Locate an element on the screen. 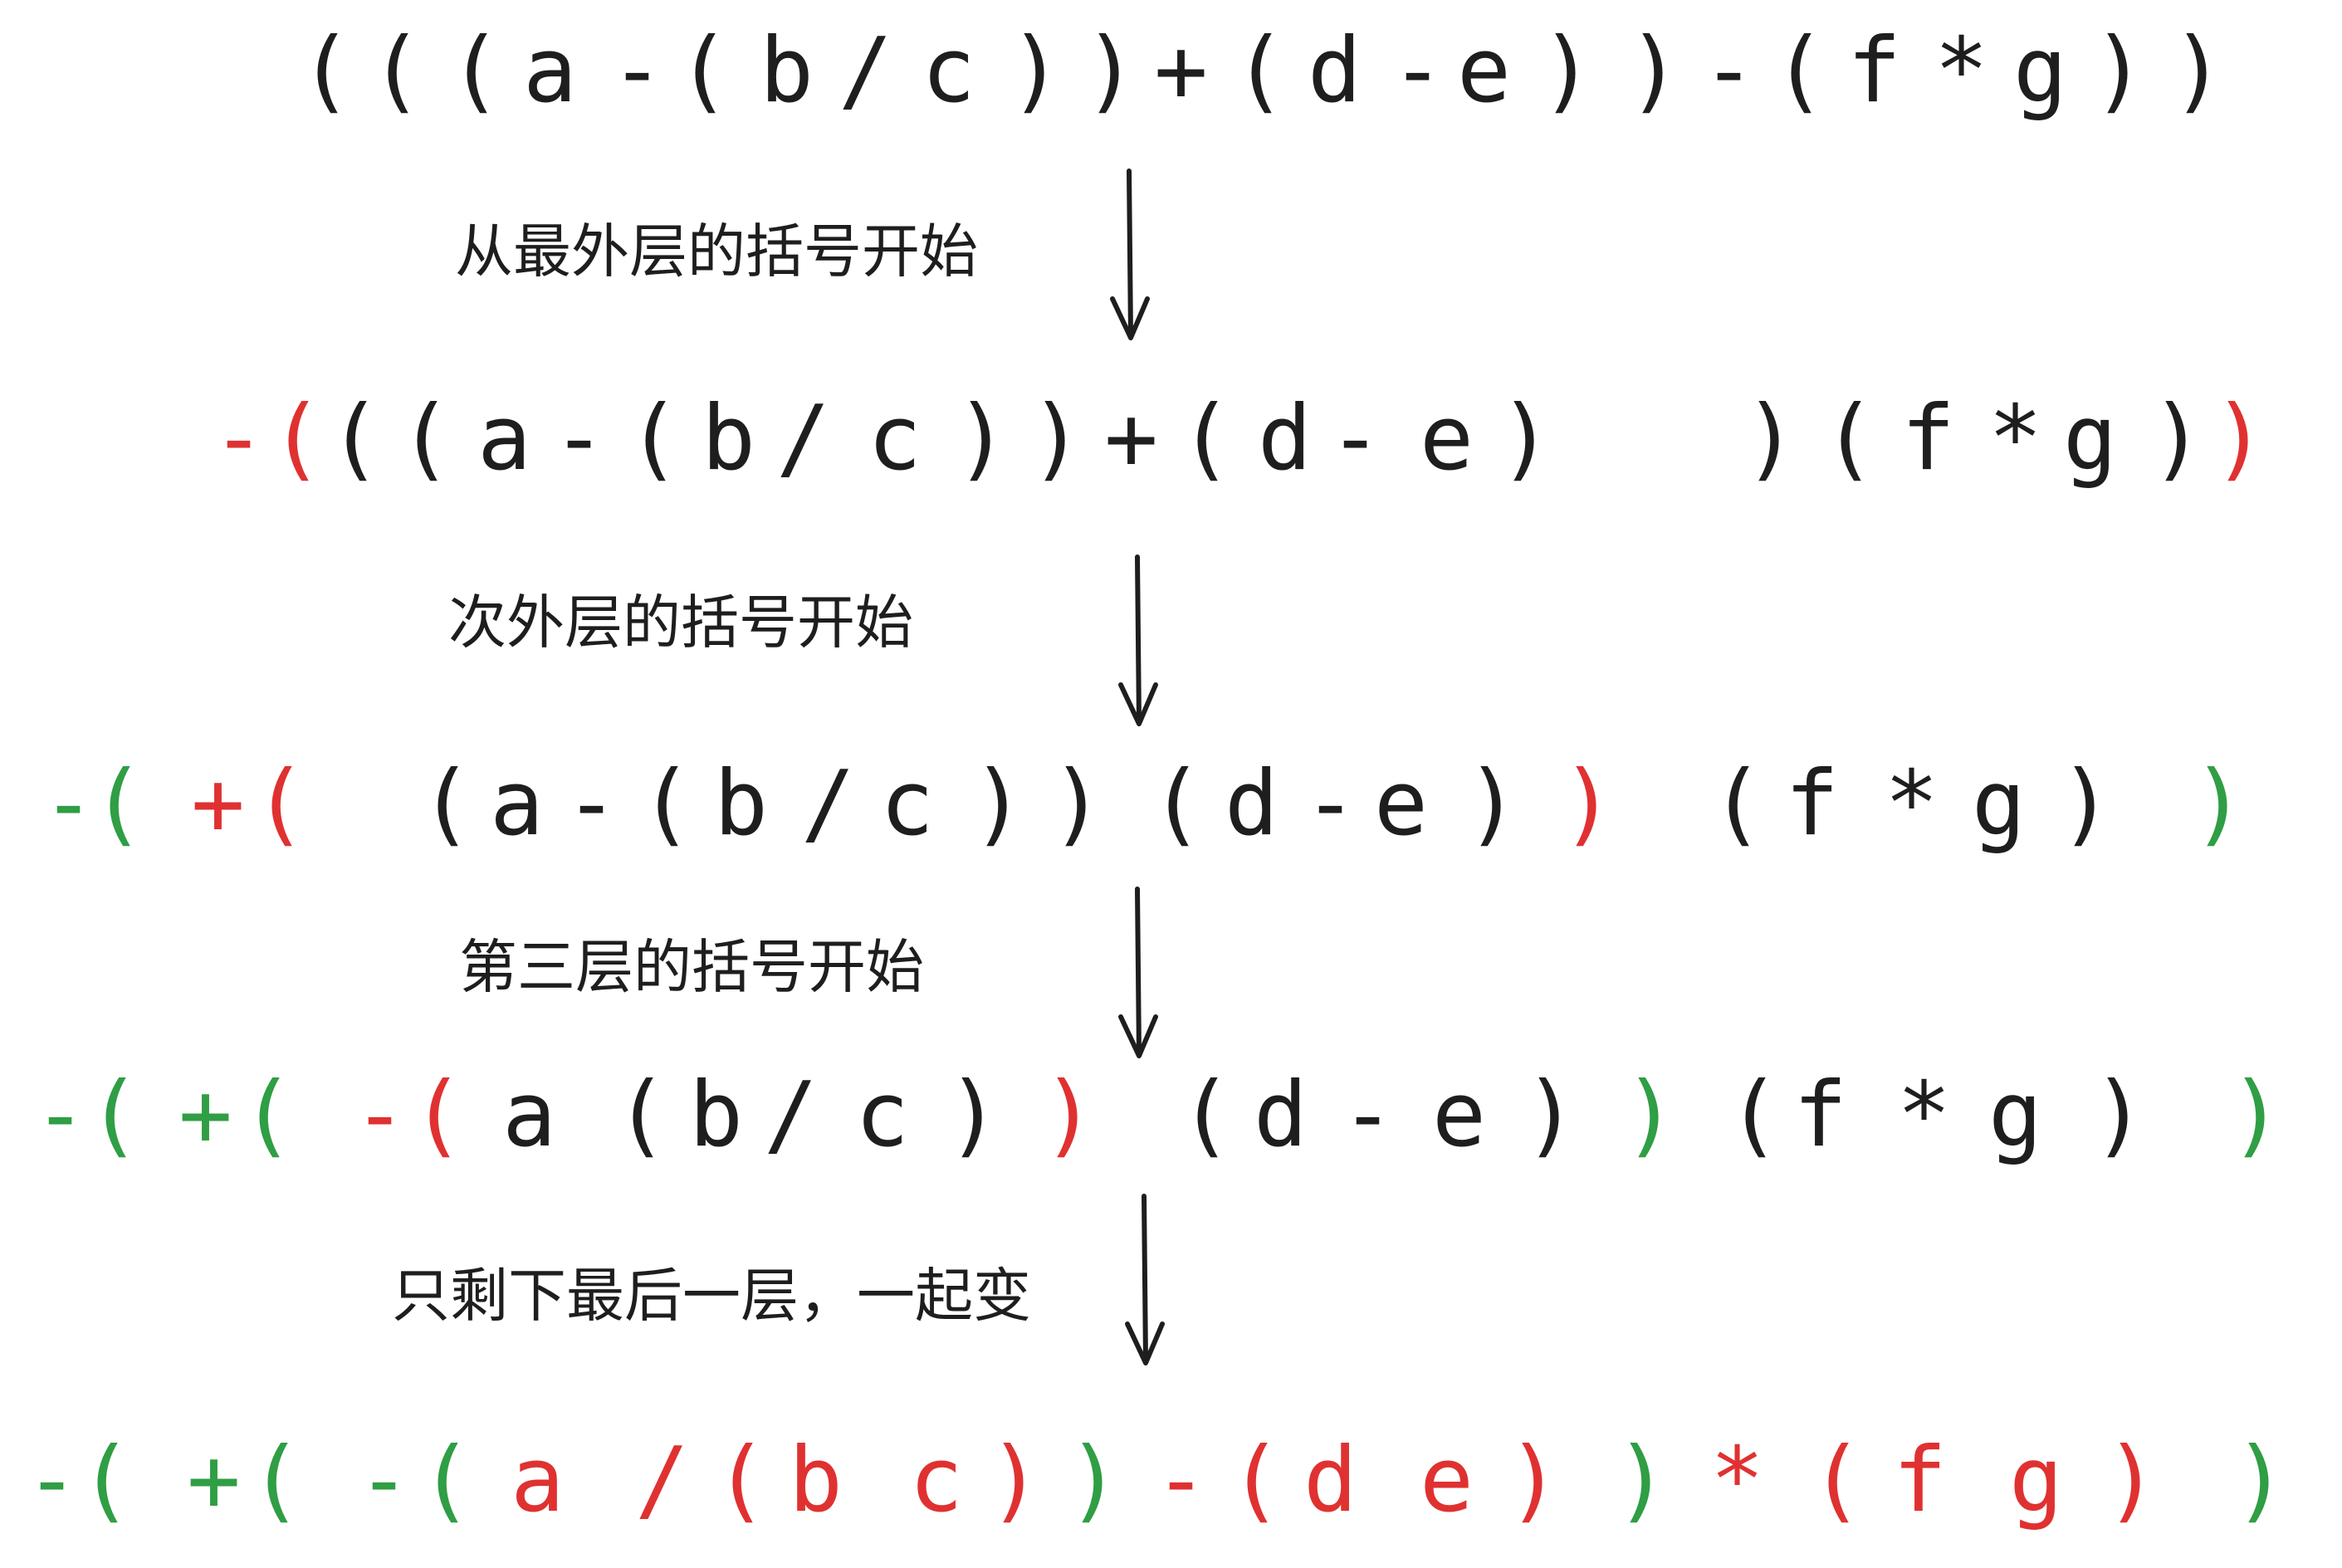 Image resolution: width=2342 pixels, height=1568 pixels. caption-last-level: 只剩下最后一层，一起变 is located at coordinates (711, 1296).